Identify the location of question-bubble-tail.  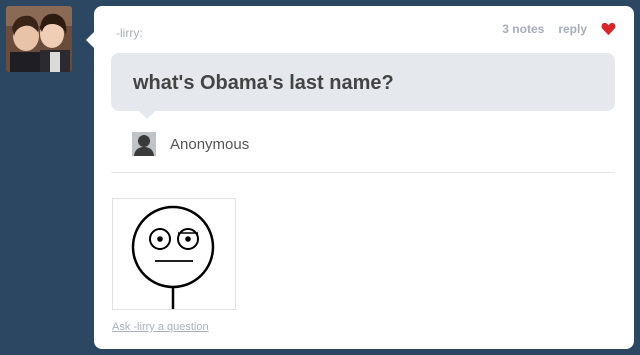
(147, 115).